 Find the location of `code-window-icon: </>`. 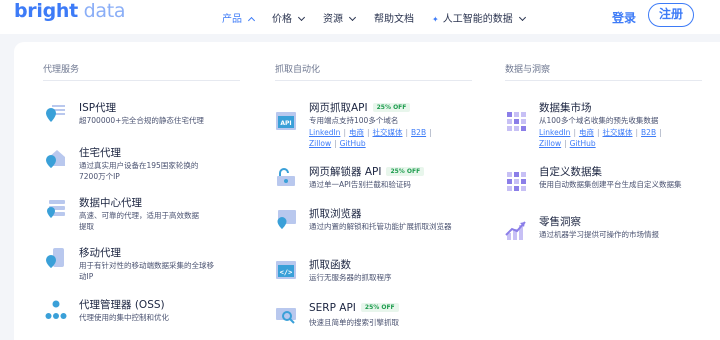

code-window-icon: </> is located at coordinates (286, 270).